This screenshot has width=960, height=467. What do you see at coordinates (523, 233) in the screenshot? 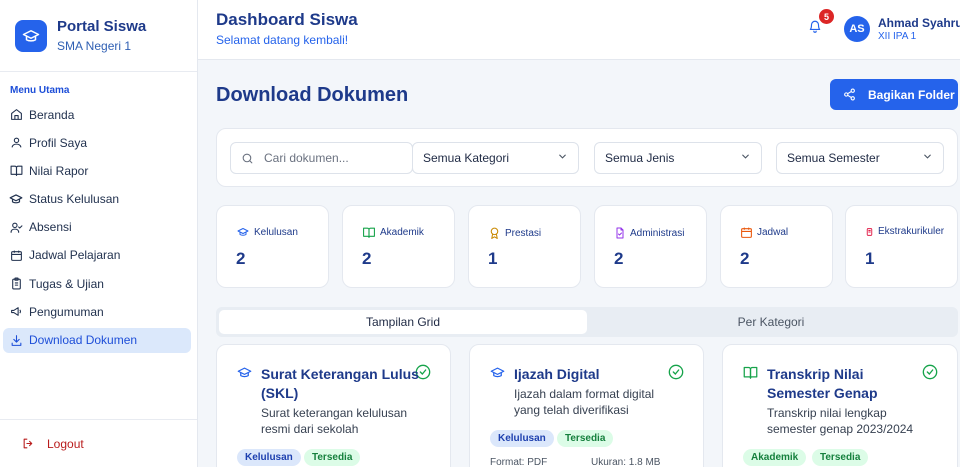
I see `stat-label: Prestasi` at bounding box center [523, 233].